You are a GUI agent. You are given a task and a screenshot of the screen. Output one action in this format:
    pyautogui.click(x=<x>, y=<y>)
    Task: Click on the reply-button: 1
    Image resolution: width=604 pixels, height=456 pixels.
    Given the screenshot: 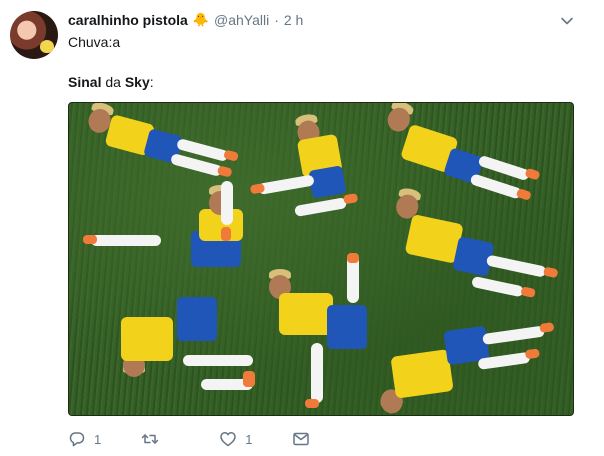 What is the action you would take?
    pyautogui.click(x=84, y=439)
    